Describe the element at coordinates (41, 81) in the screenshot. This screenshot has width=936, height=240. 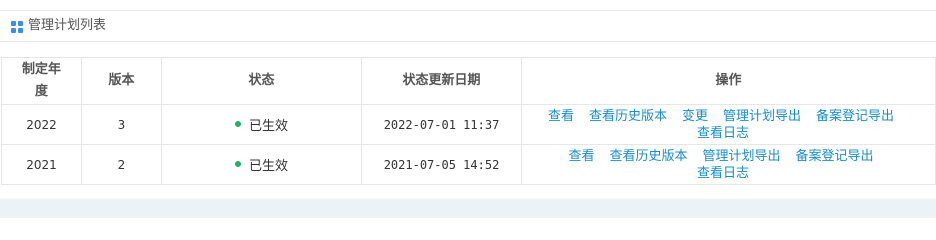
I see `column-header-year: 制定年度` at that location.